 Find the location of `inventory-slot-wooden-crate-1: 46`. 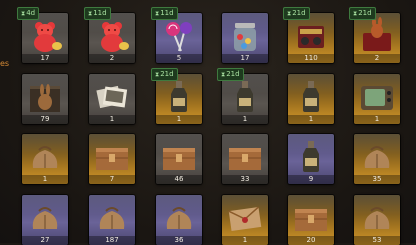

inventory-slot-wooden-crate-1: 46 is located at coordinates (179, 159).